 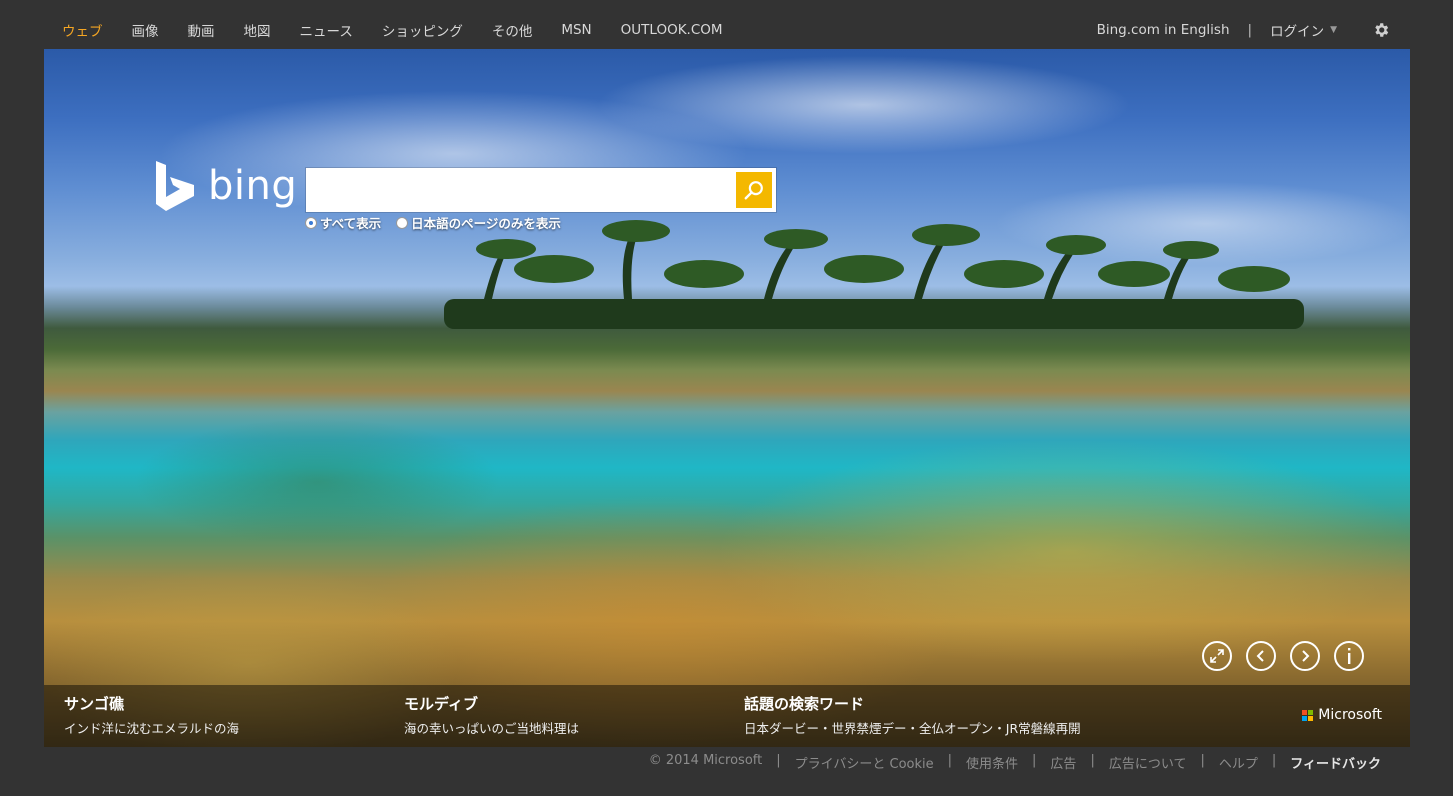 What do you see at coordinates (1238, 762) in the screenshot?
I see `footer-help-link: ヘルプ` at bounding box center [1238, 762].